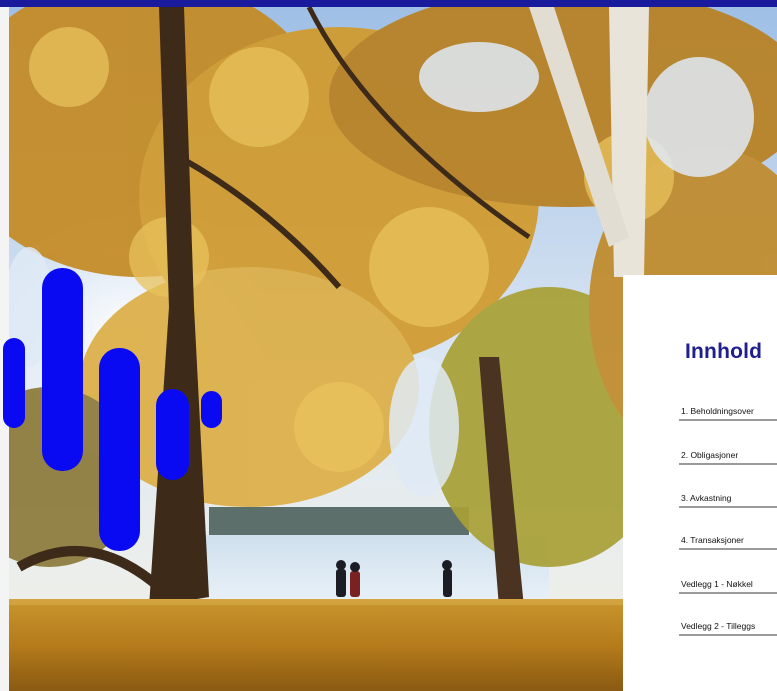  What do you see at coordinates (712, 540) in the screenshot?
I see `toc-item-label: 4. Transaksjoner` at bounding box center [712, 540].